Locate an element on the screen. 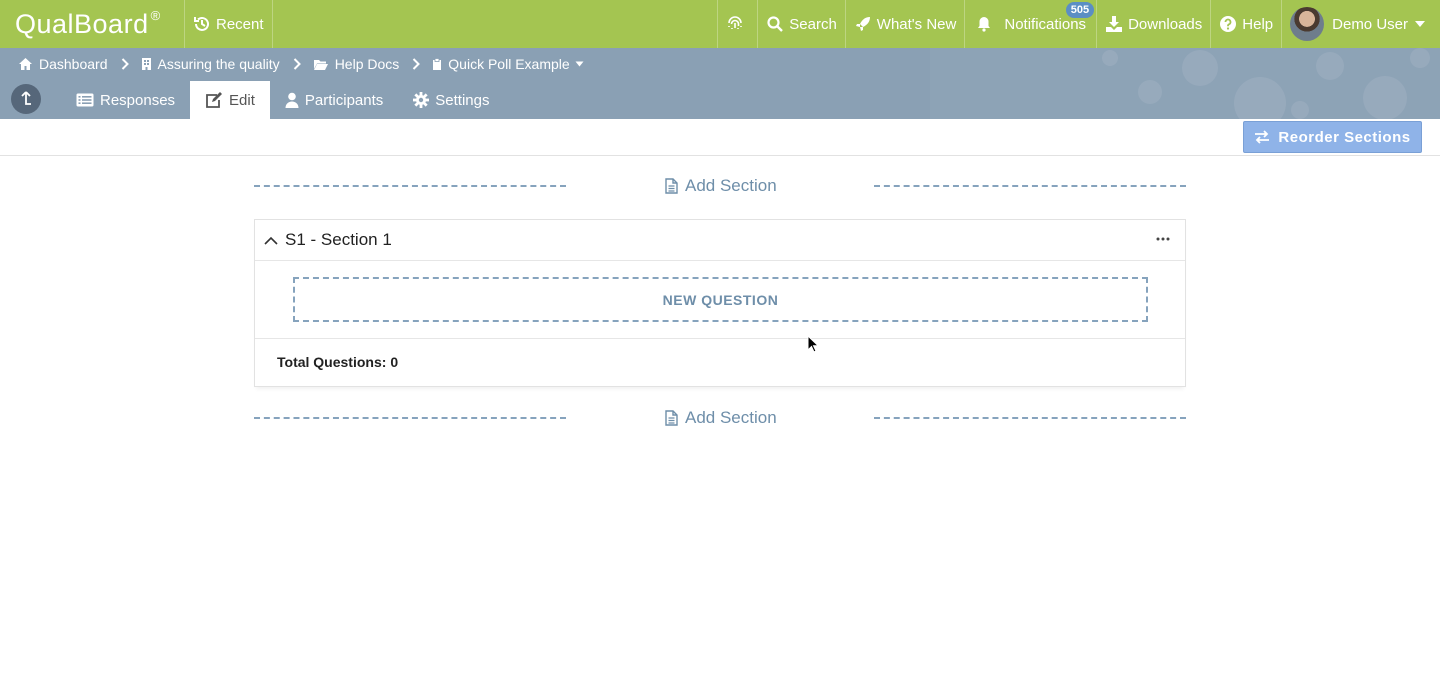 The height and width of the screenshot is (698, 1440). tab-settings: Settings is located at coordinates (451, 100).